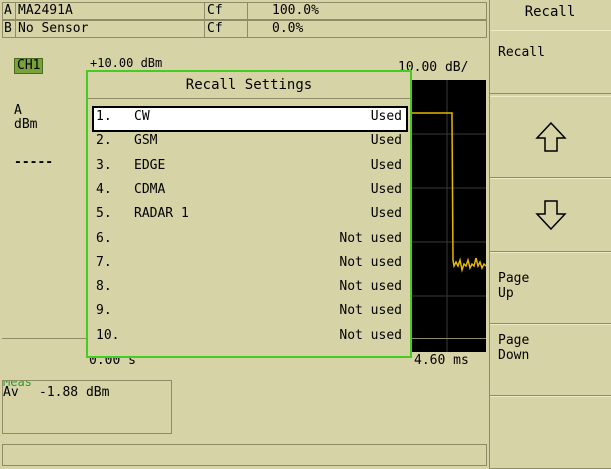  I want to click on recall-item-number: 8., so click(104, 287).